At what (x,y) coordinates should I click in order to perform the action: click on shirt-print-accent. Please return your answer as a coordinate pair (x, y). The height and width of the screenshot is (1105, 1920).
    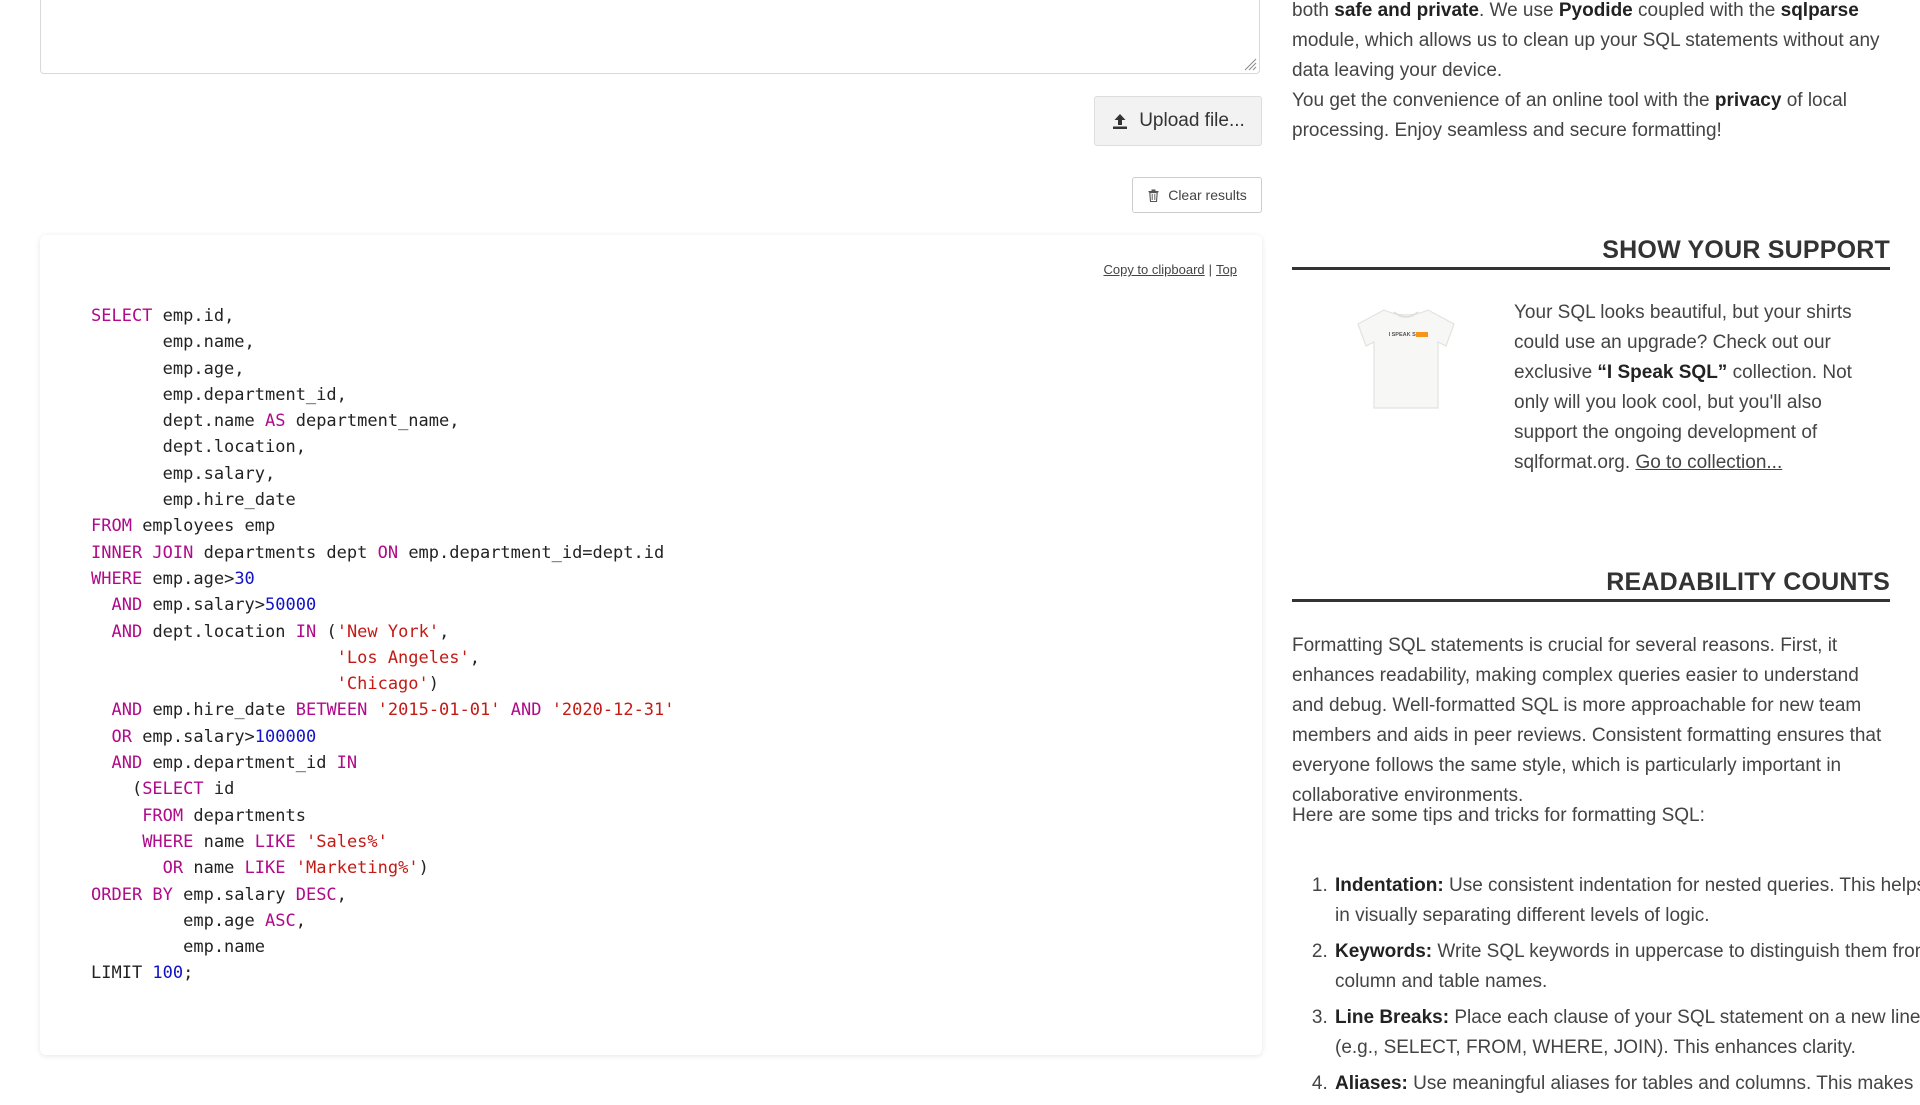
    Looking at the image, I should click on (1422, 334).